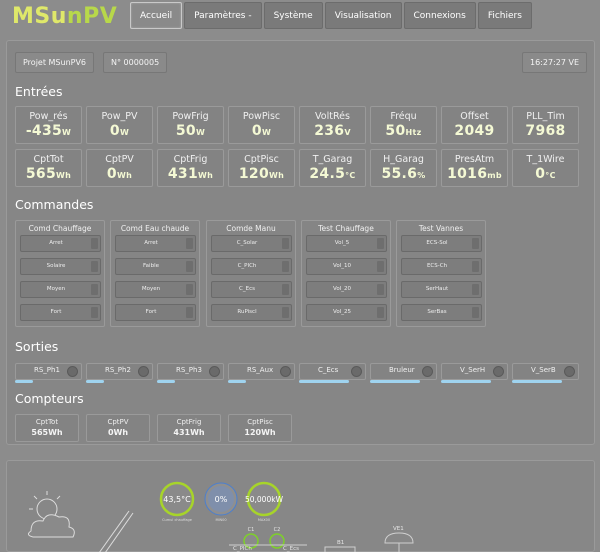 Image resolution: width=600 pixels, height=552 pixels. I want to click on command-button-label: Arret, so click(56, 243).